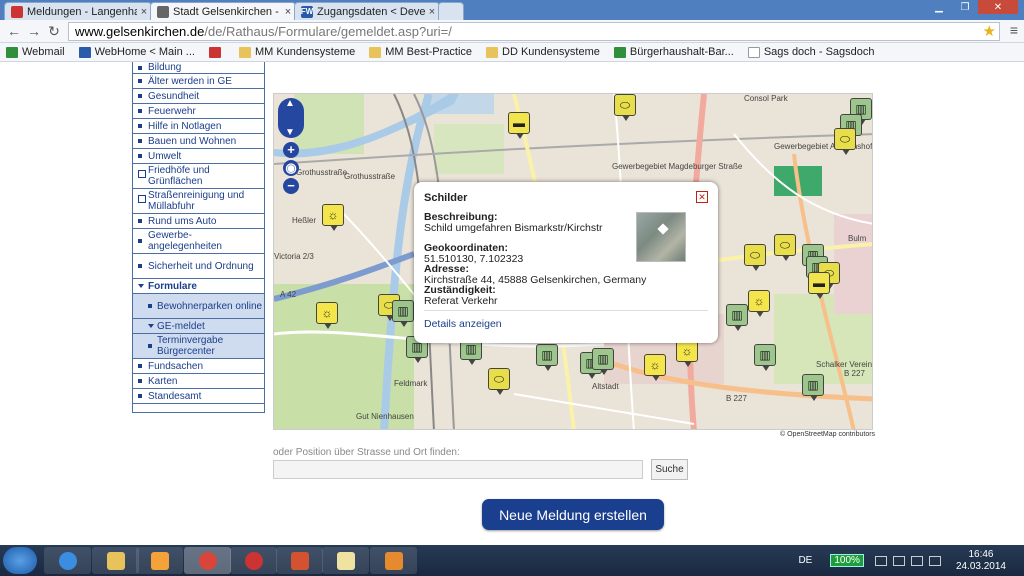 The width and height of the screenshot is (1024, 576). I want to click on taskbar-chrome-icon, so click(207, 560).